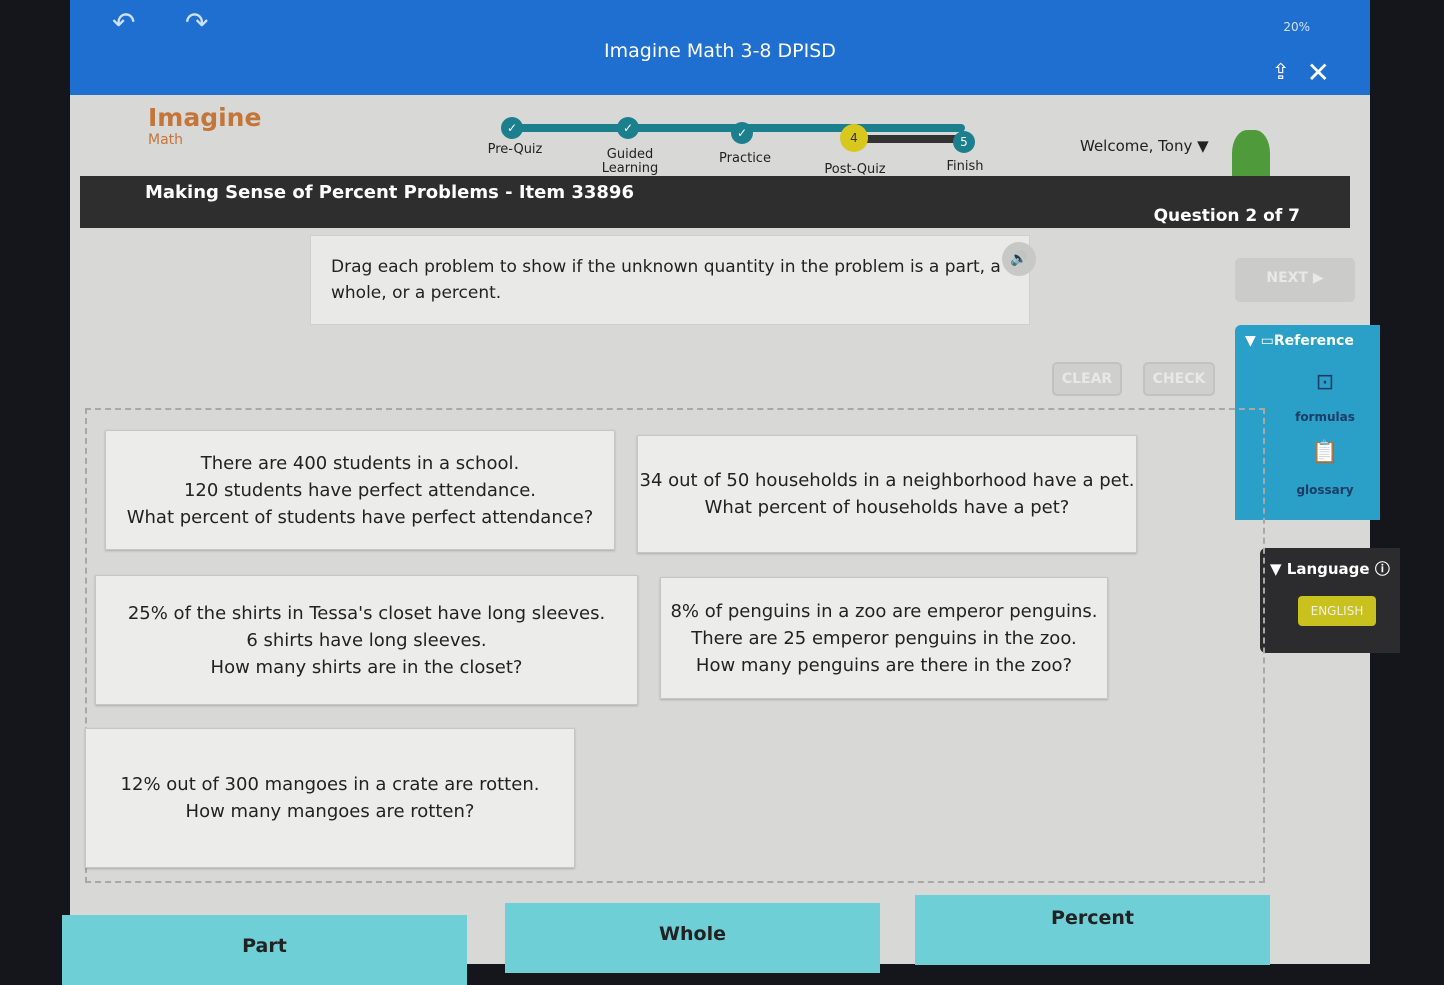 This screenshot has height=985, width=1444. I want to click on step-postquiz: 4, so click(854, 138).